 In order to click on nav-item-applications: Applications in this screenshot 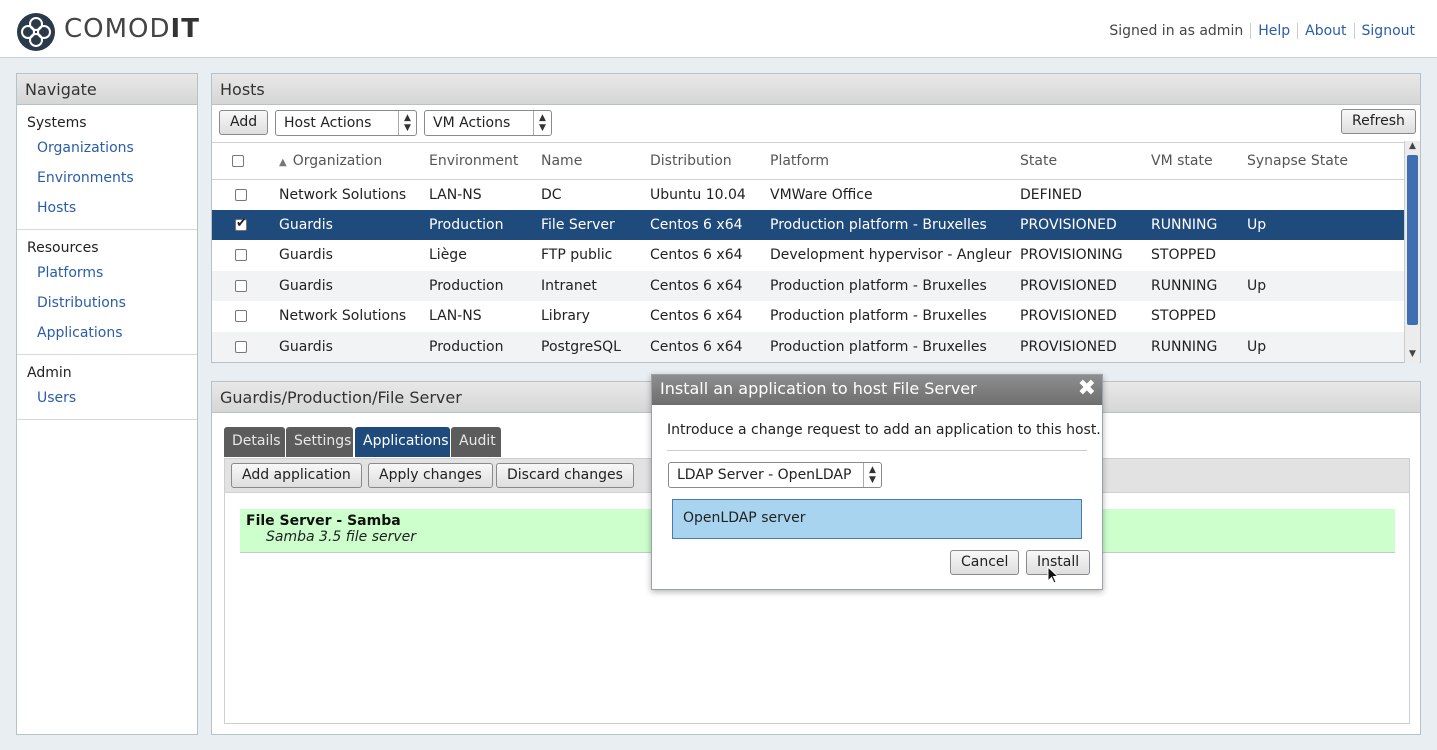, I will do `click(107, 333)`.